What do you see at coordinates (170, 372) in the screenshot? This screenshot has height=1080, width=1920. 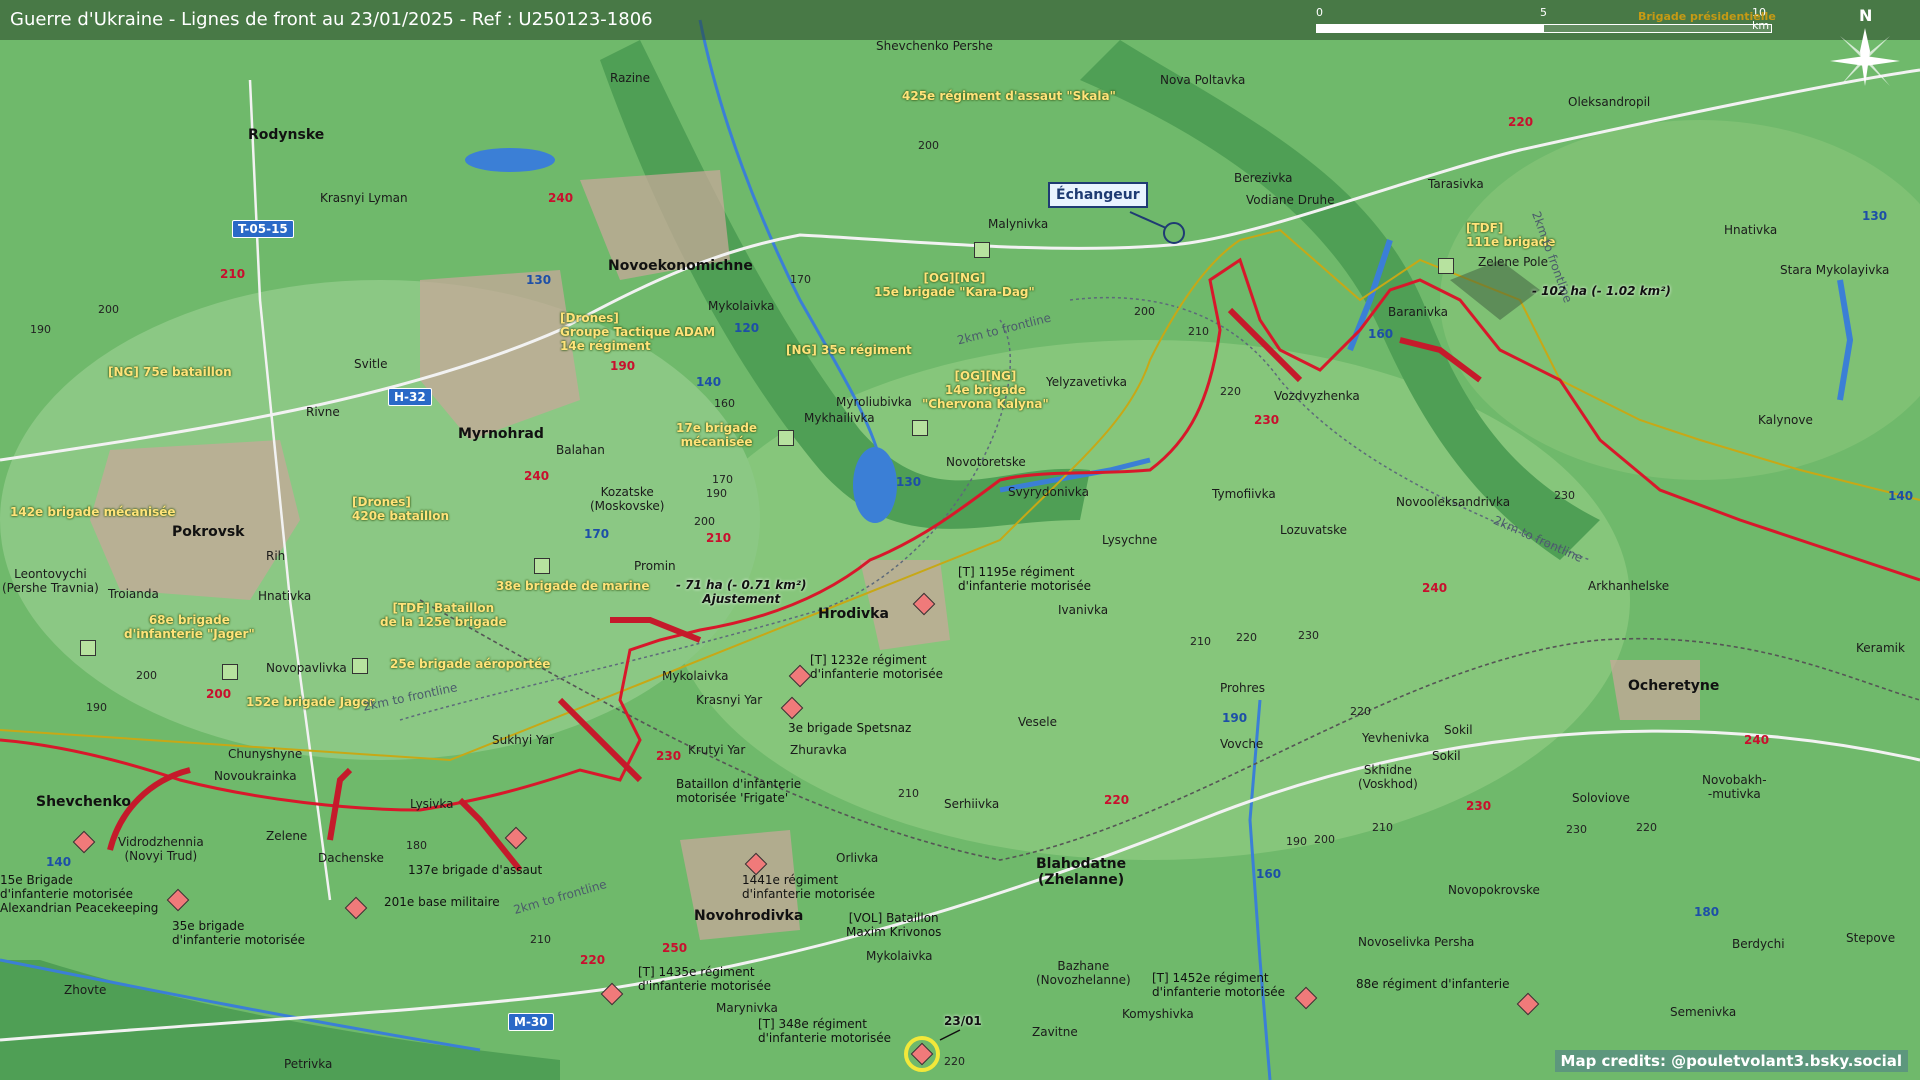 I see `unit-ua-ng-75: [NG] 75e bataillon` at bounding box center [170, 372].